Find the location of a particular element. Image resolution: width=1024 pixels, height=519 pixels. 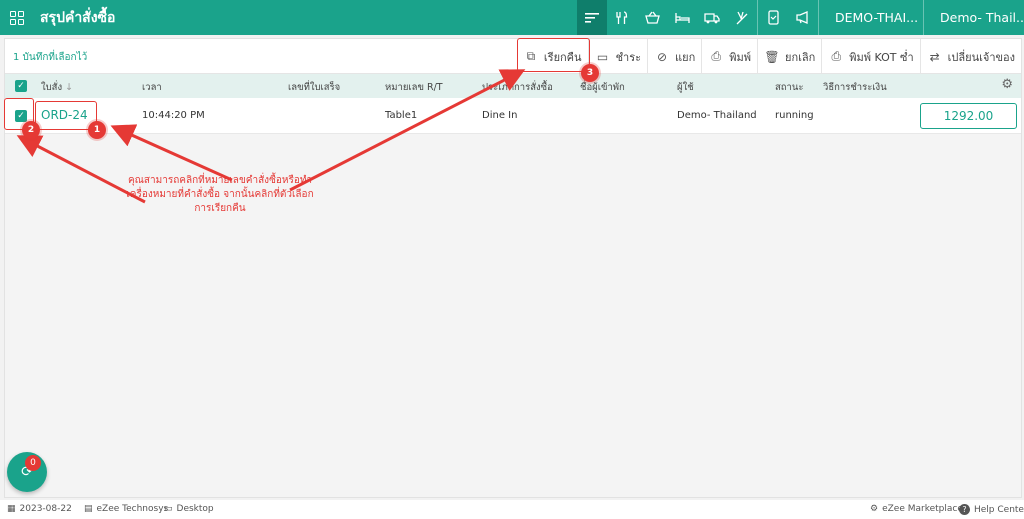

help-center-link: ? Help Center is located at coordinates (991, 509).